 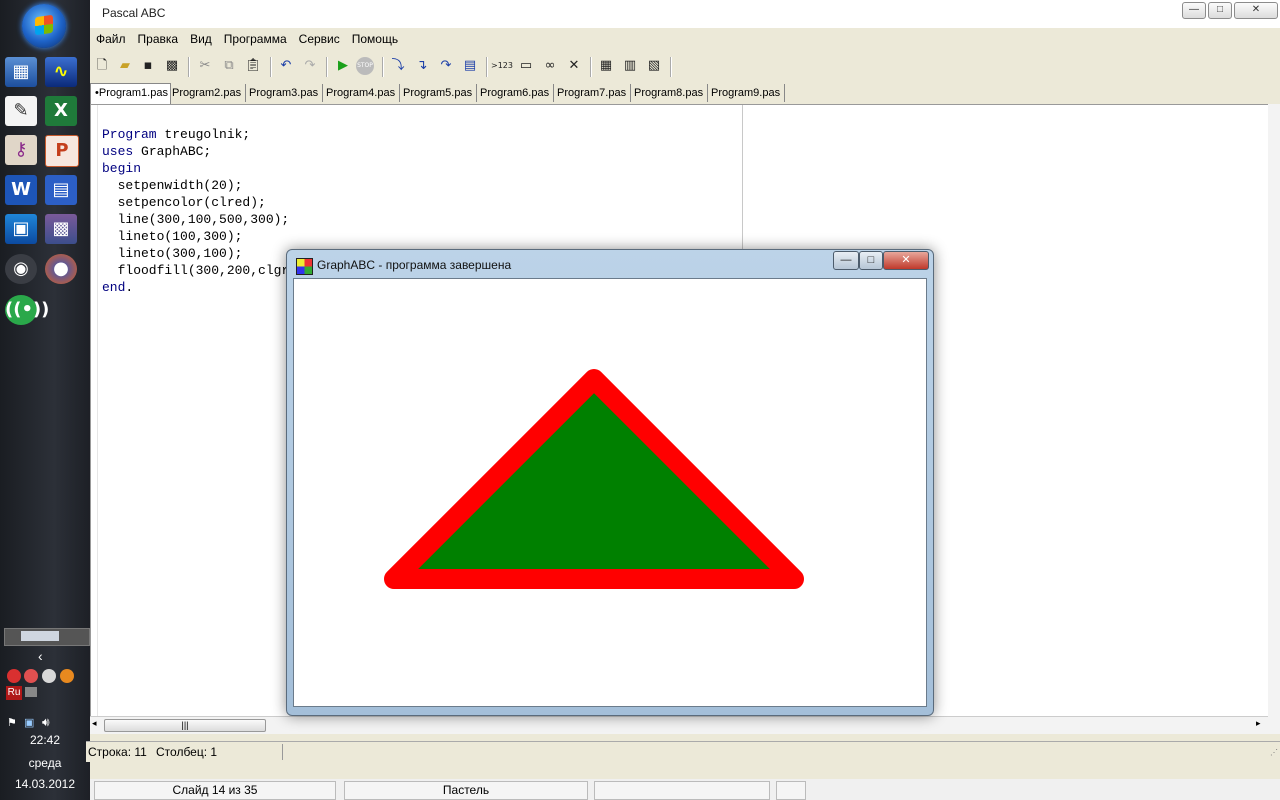 I want to click on status-column: Столбец: 1, so click(x=187, y=752).